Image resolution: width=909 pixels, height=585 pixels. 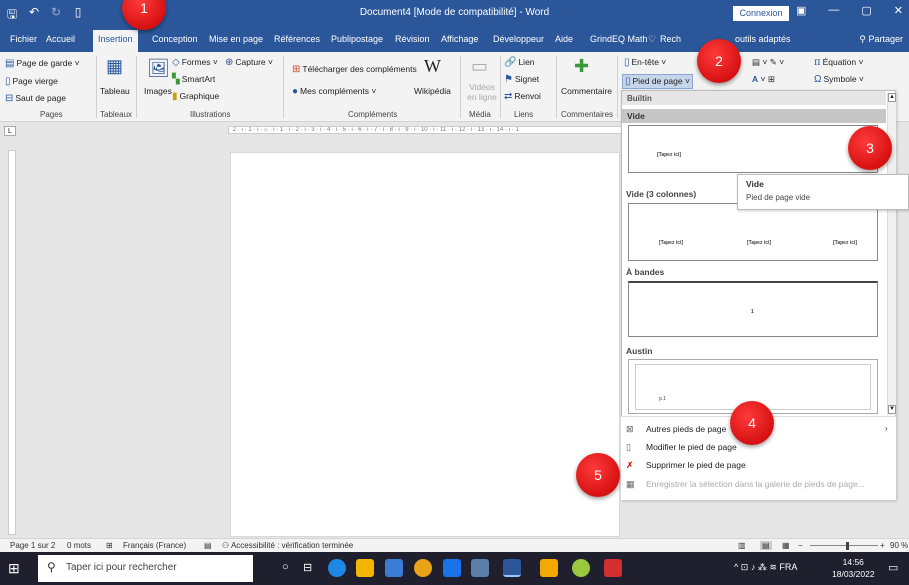 What do you see at coordinates (892, 409) in the screenshot?
I see `scroll-down-icon: ▼` at bounding box center [892, 409].